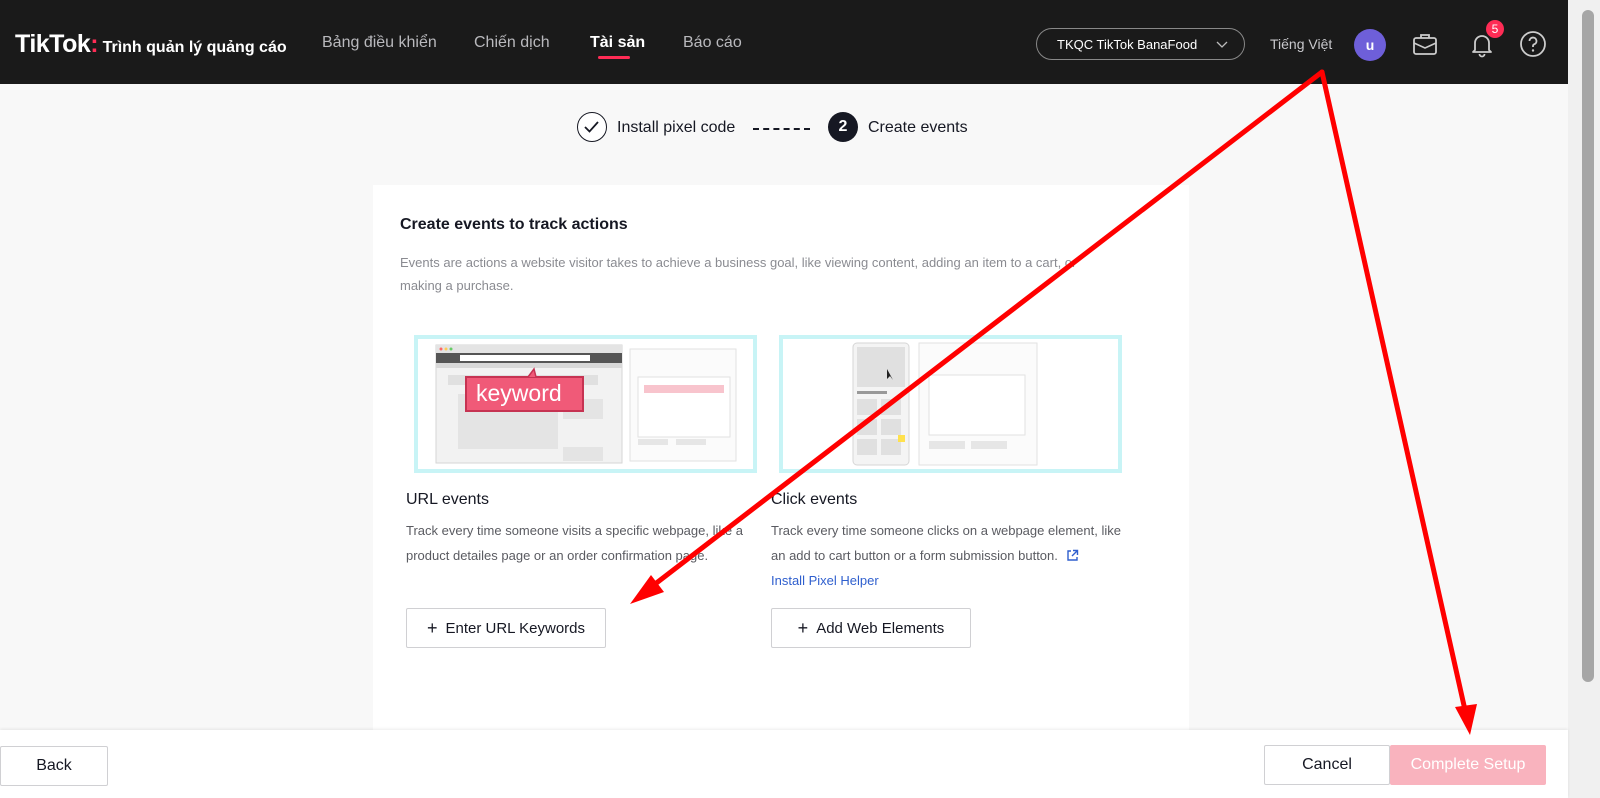  What do you see at coordinates (1301, 44) in the screenshot?
I see `language-selector: Tiếng Việt` at bounding box center [1301, 44].